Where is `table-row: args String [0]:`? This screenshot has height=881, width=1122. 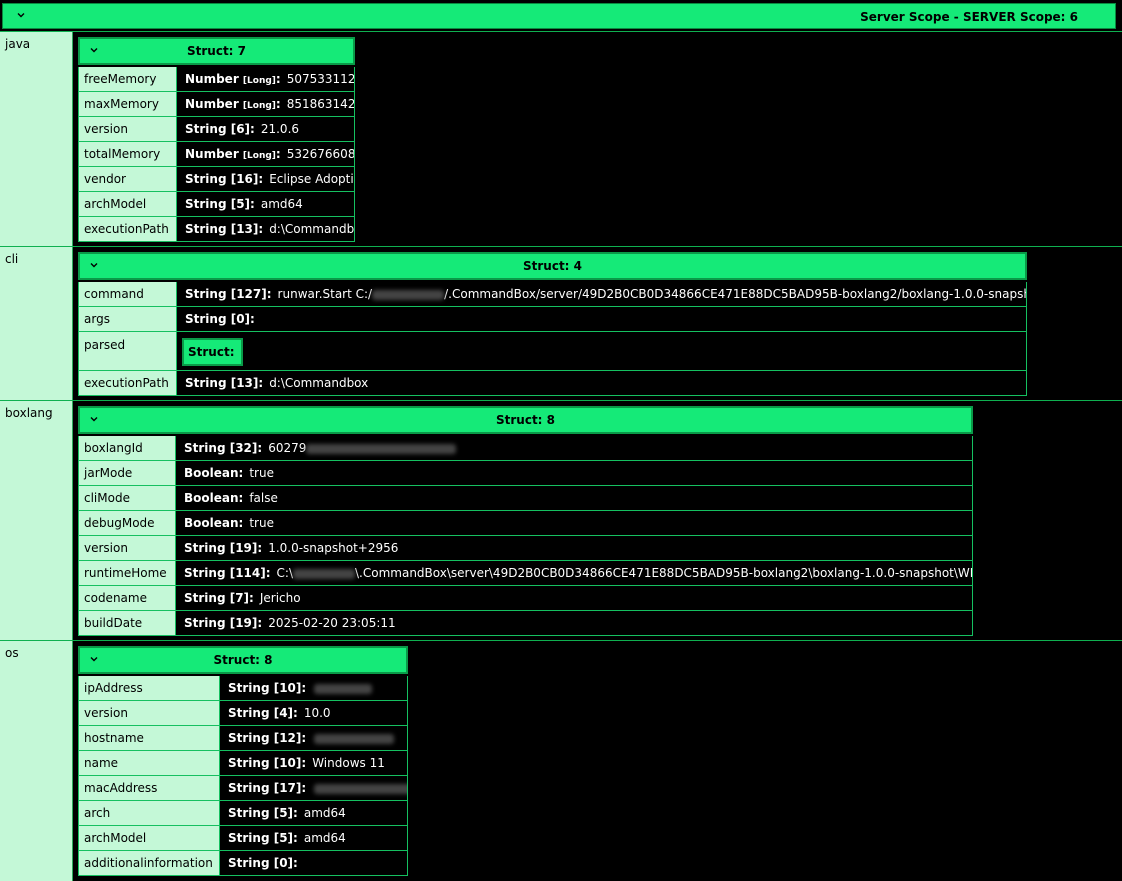 table-row: args String [0]: is located at coordinates (552, 319).